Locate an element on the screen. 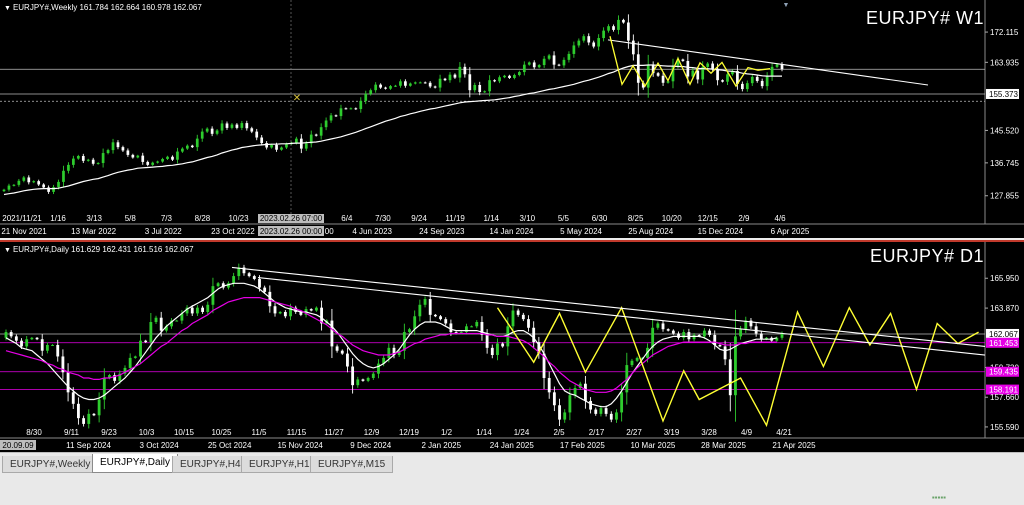 This screenshot has height=505, width=1024. date-tick-label: 28 Mar 2025 is located at coordinates (723, 445).